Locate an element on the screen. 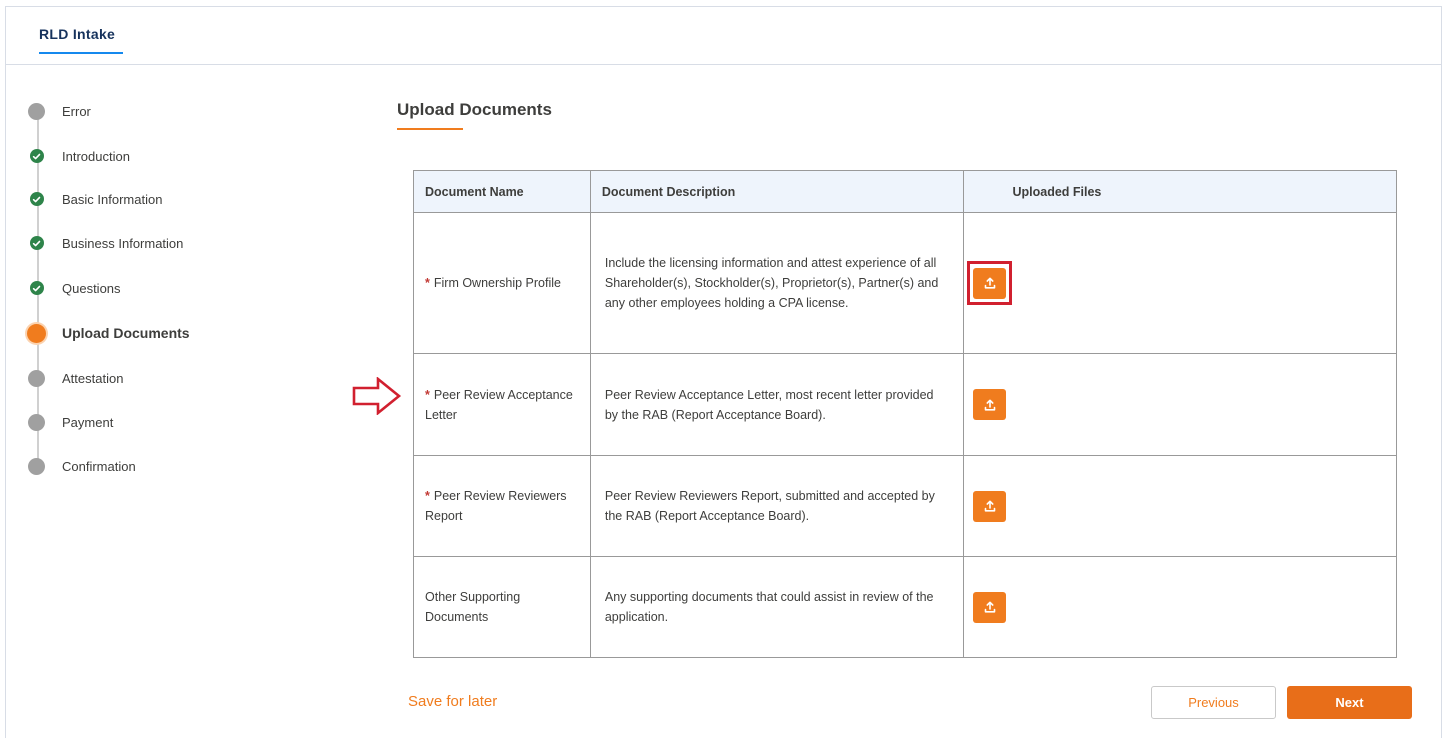 This screenshot has width=1447, height=738. step-label: Upload Documents is located at coordinates (126, 333).